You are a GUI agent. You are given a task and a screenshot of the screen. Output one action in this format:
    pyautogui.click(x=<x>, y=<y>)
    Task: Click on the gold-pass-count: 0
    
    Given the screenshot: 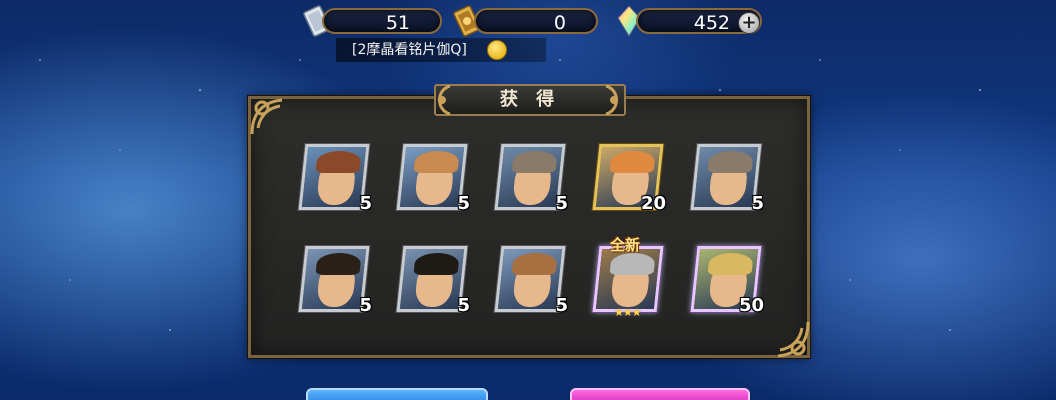 What is the action you would take?
    pyautogui.click(x=559, y=23)
    